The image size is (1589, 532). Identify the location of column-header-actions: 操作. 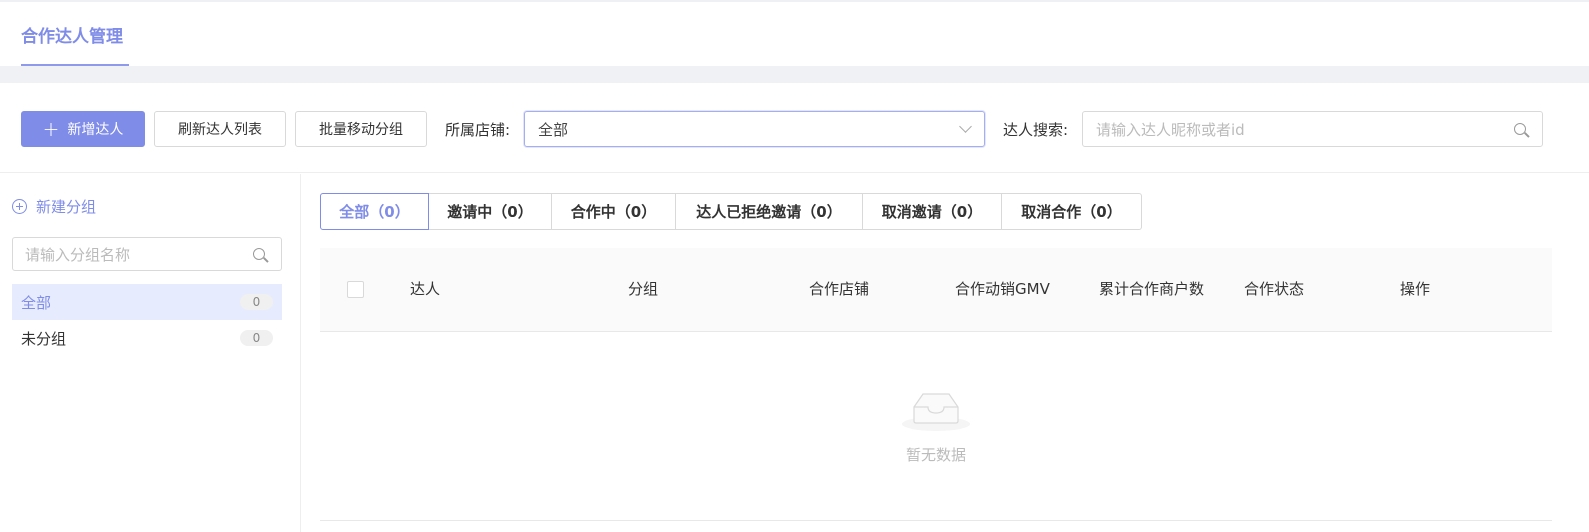
(1415, 289).